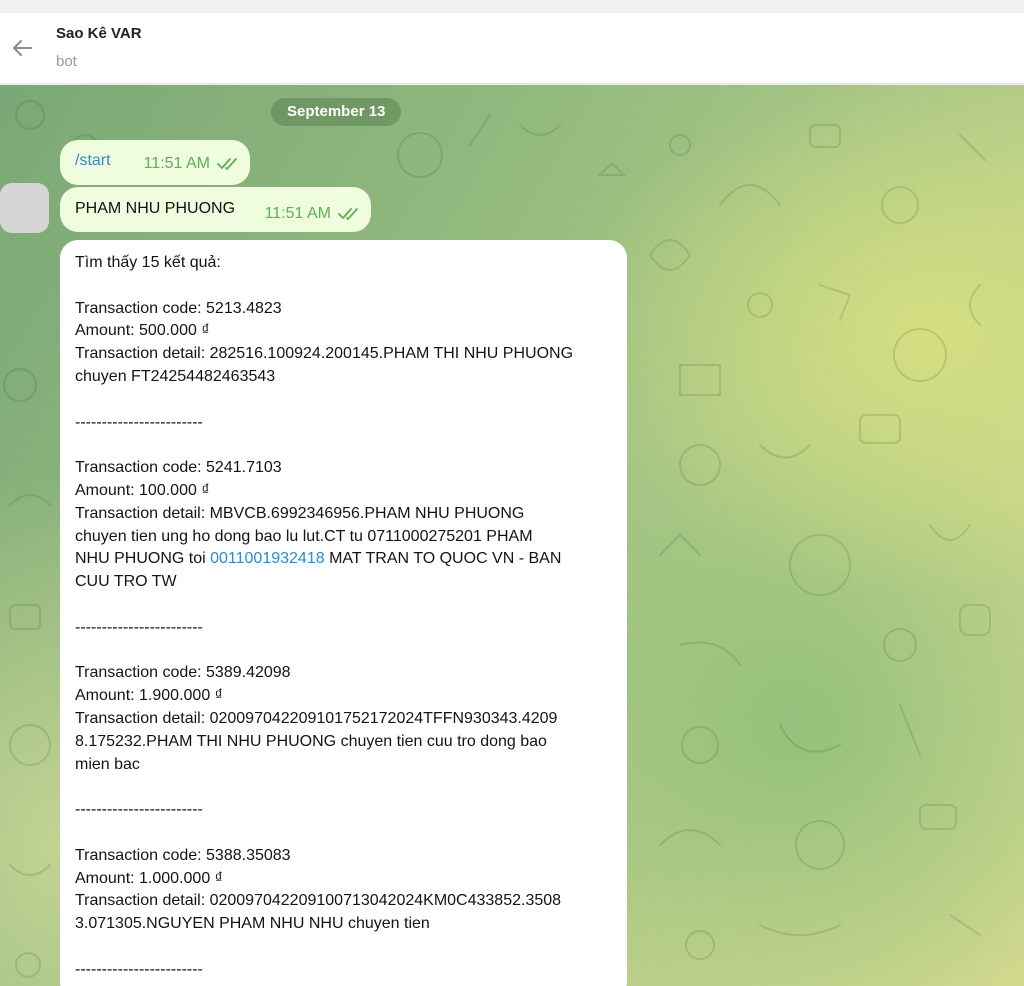 This screenshot has width=1024, height=986. I want to click on avatar, so click(24, 208).